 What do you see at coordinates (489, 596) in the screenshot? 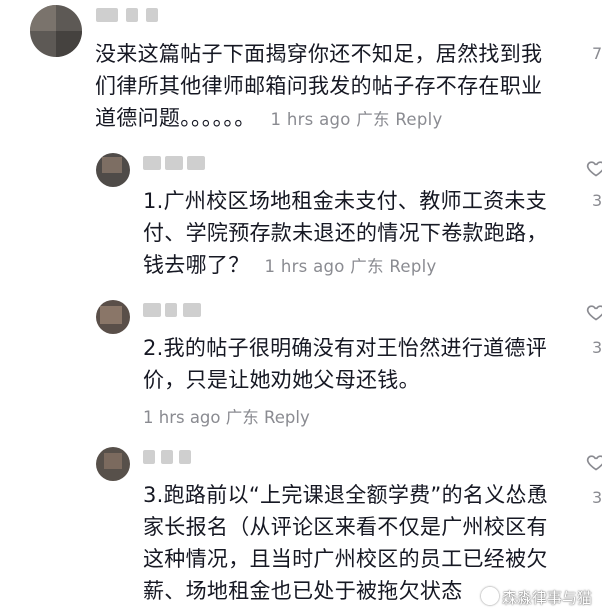
I see `platform-logo-icon` at bounding box center [489, 596].